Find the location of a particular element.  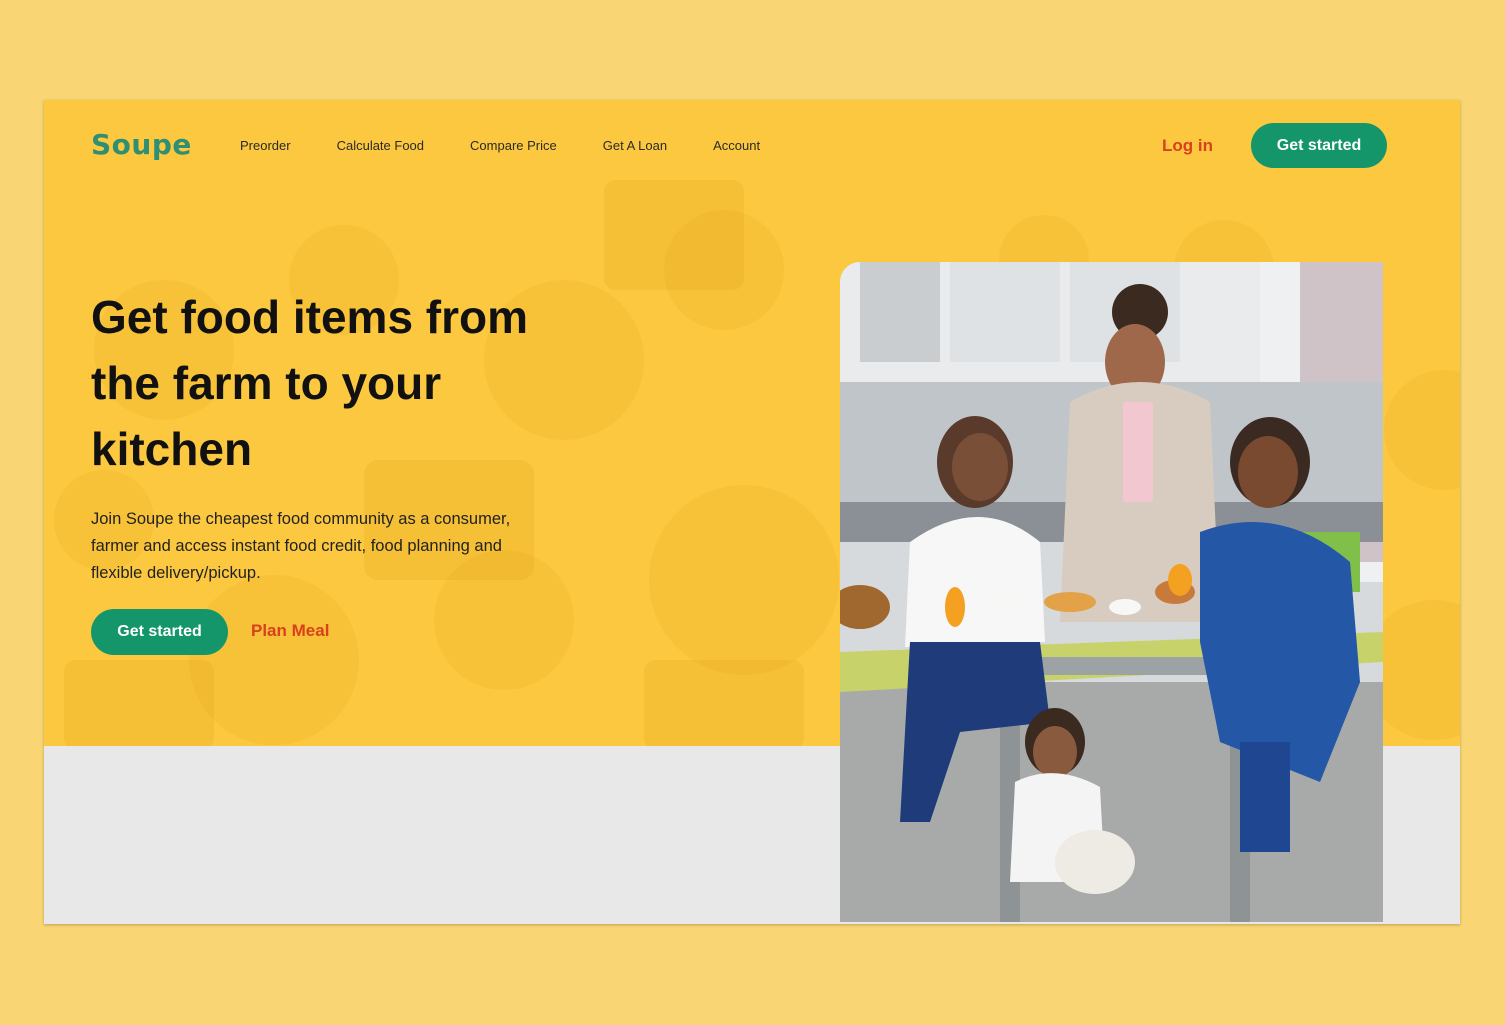

login-link: Log in is located at coordinates (1187, 146).